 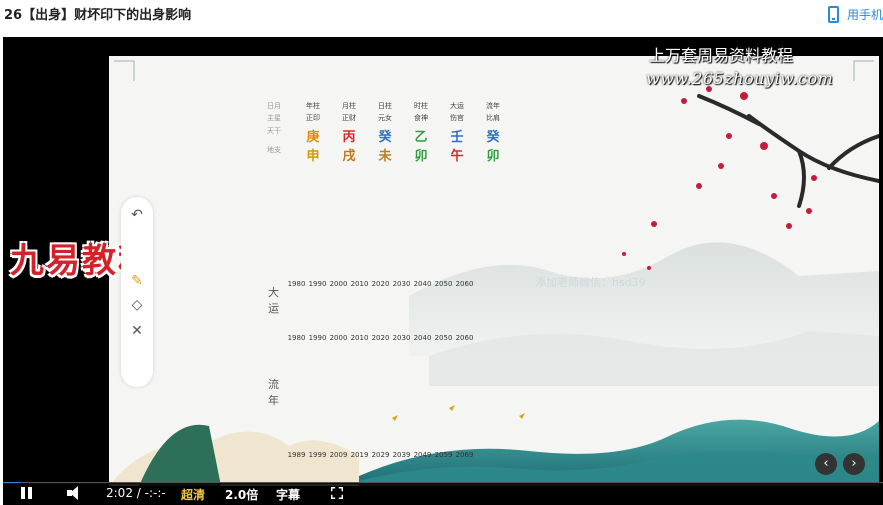 What do you see at coordinates (740, 78) in the screenshot?
I see `watermark-url: www.265zhouyiw.com` at bounding box center [740, 78].